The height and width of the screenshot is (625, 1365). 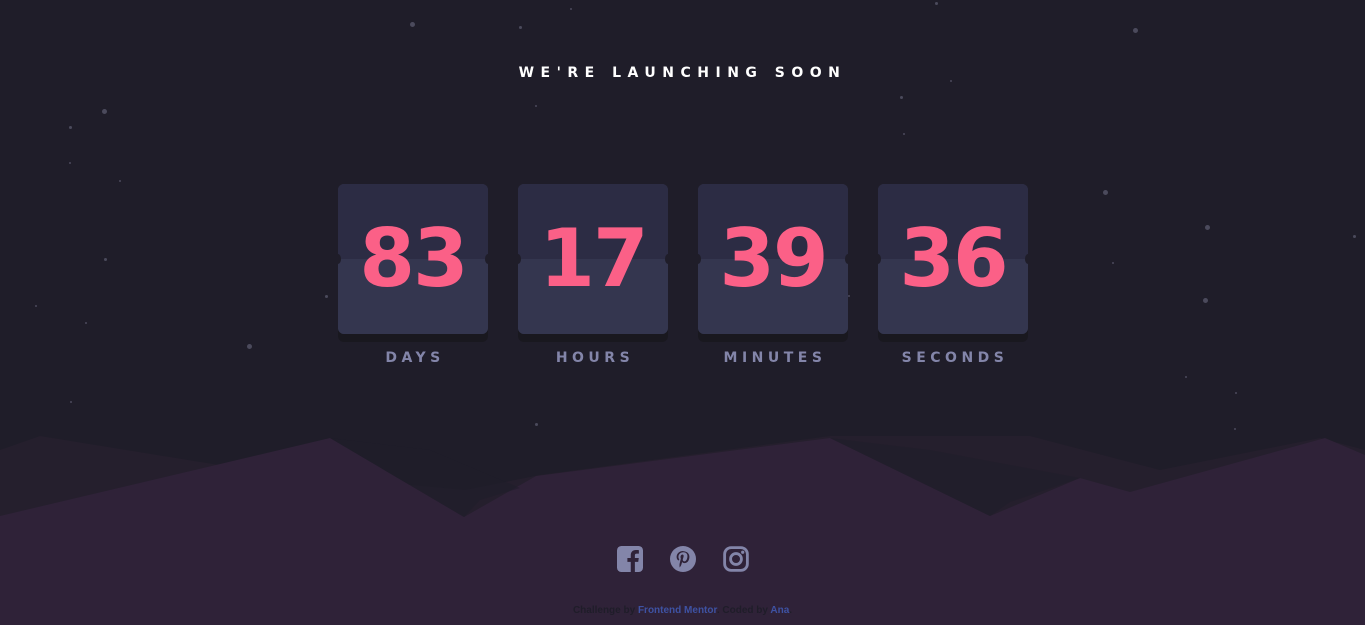 What do you see at coordinates (775, 358) in the screenshot?
I see `minutes-label: MINUTES` at bounding box center [775, 358].